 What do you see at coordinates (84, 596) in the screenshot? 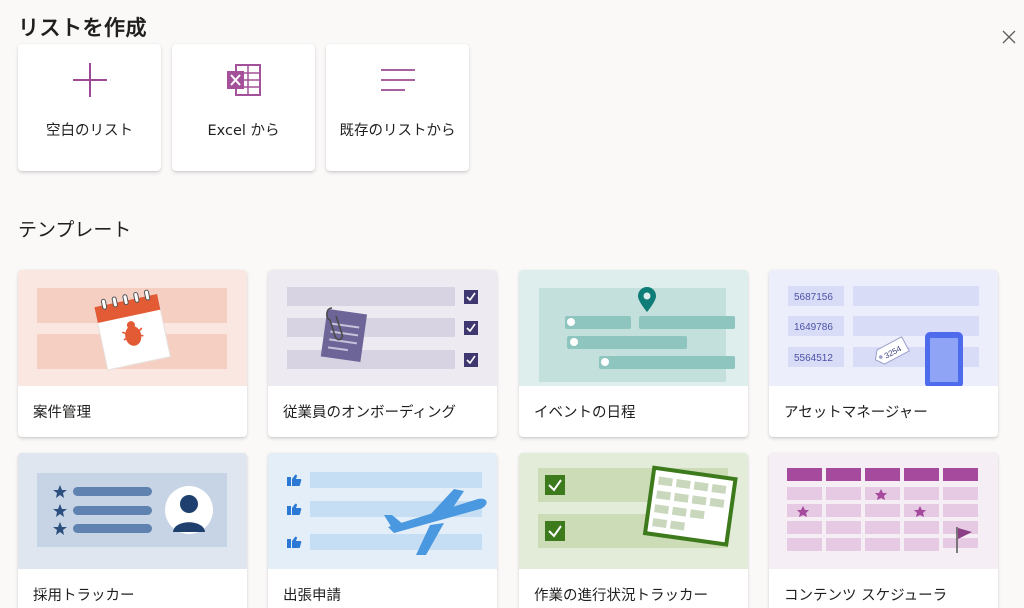
I see `template-name: 採用トラッカー` at bounding box center [84, 596].